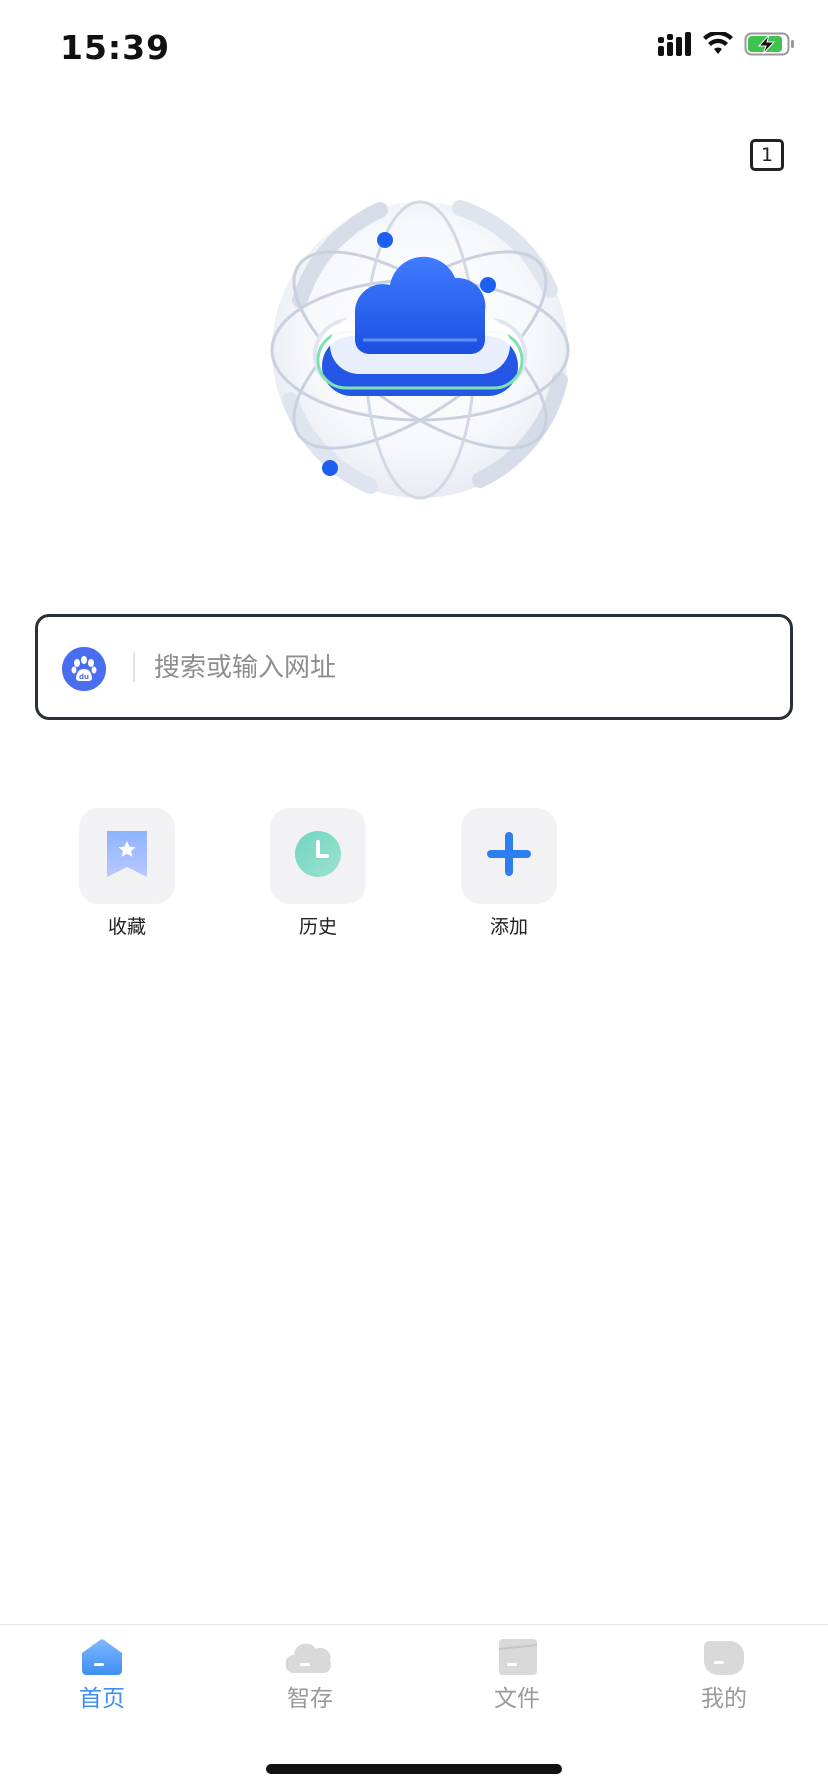 The width and height of the screenshot is (828, 1792). I want to click on bookmark-star-icon, so click(127, 856).